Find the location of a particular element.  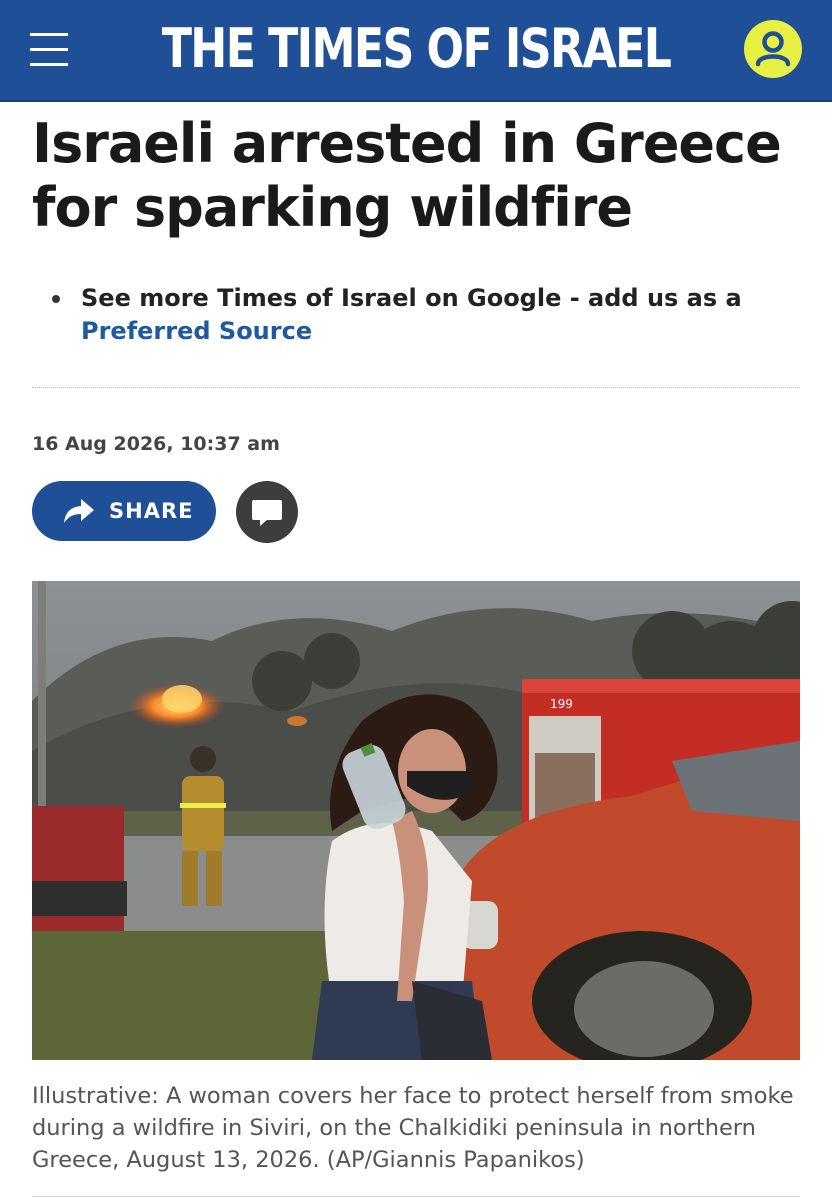

comment-button is located at coordinates (267, 512).